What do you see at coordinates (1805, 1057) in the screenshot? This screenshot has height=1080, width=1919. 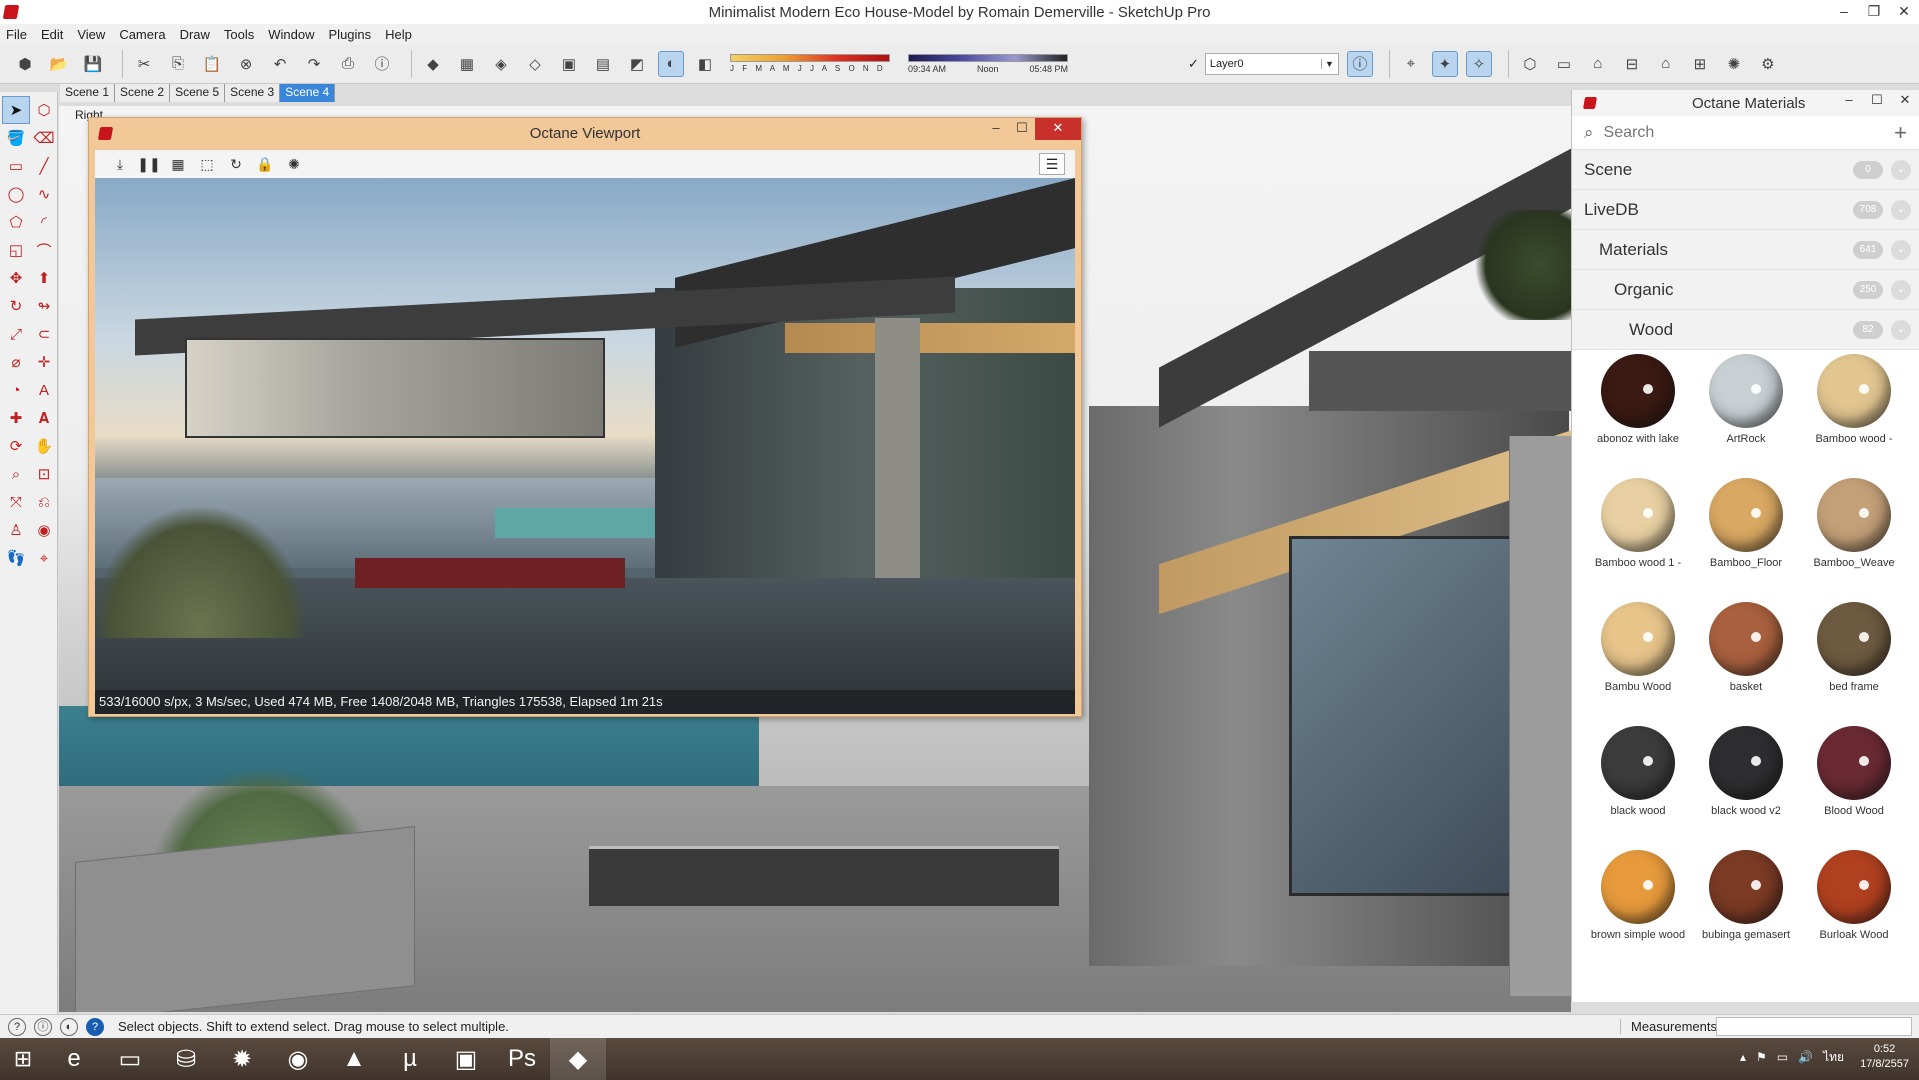 I see `volume-icon: 🔊` at bounding box center [1805, 1057].